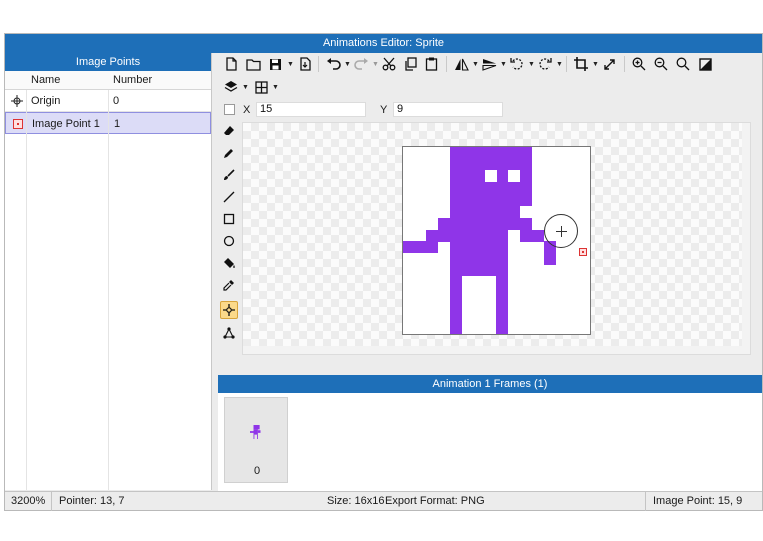 The height and width of the screenshot is (541, 763). Describe the element at coordinates (639, 64) in the screenshot. I see `zoom-in-icon` at that location.